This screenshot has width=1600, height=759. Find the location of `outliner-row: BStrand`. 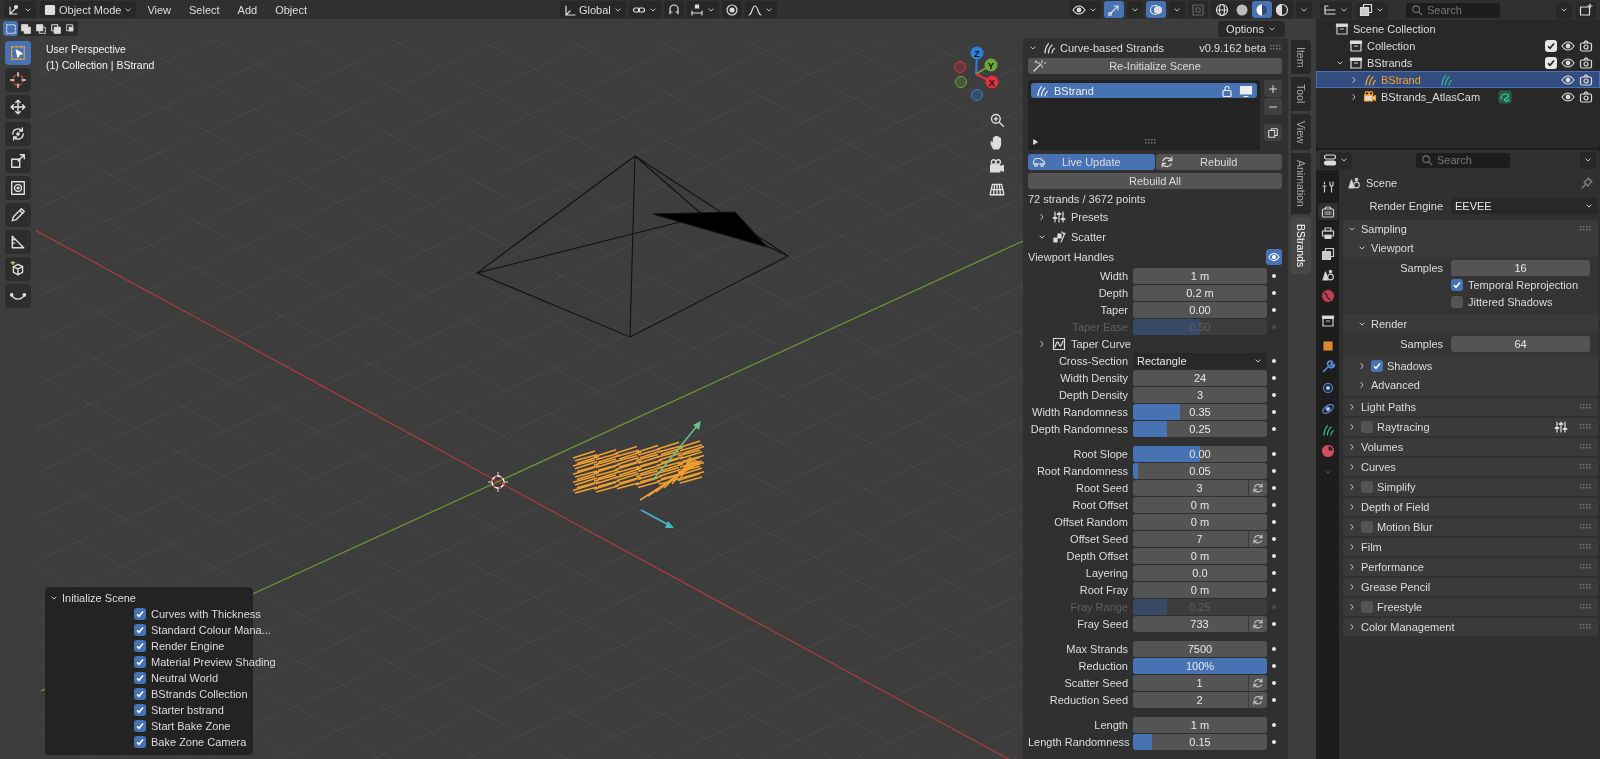

outliner-row: BStrand is located at coordinates (1458, 79).